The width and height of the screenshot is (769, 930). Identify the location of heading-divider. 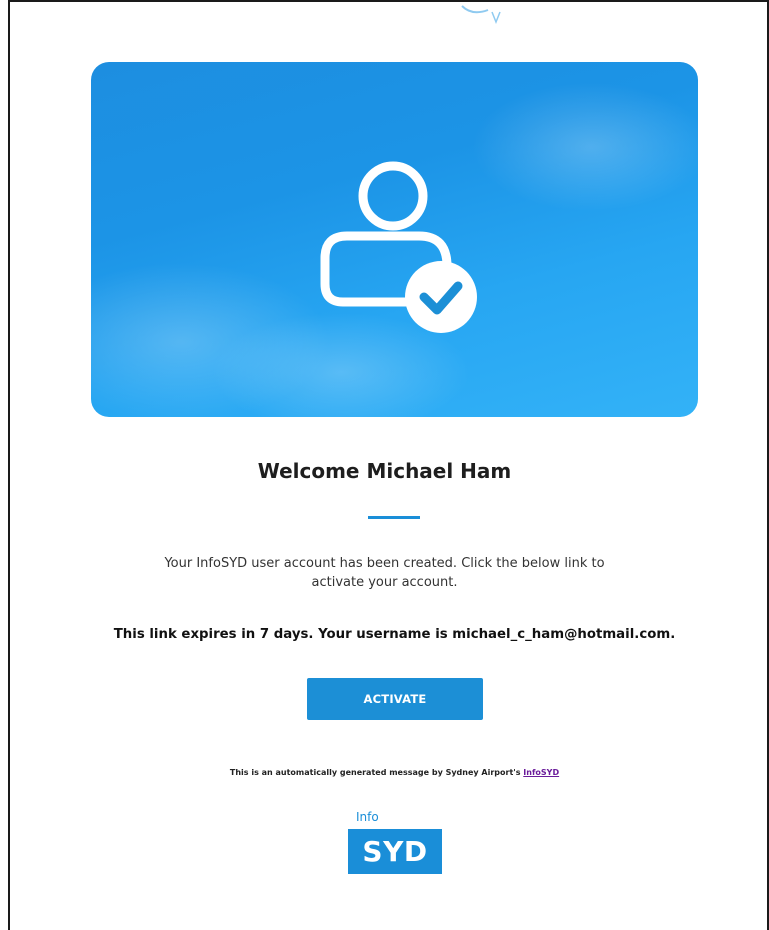
(394, 517).